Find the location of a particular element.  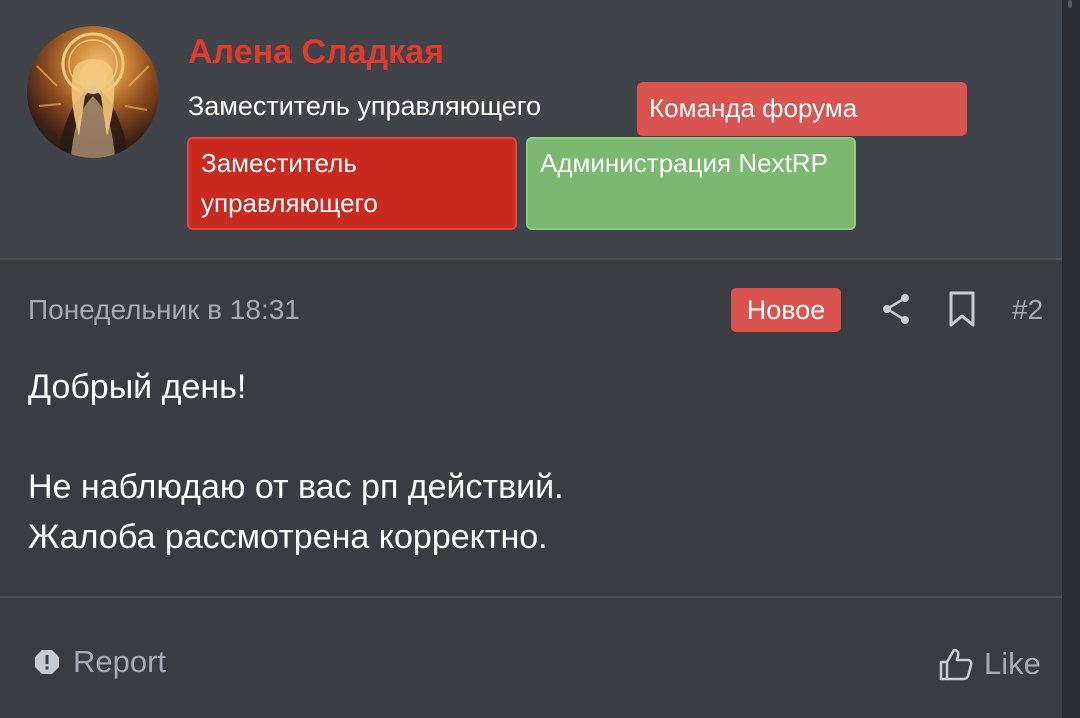

report-label: Report is located at coordinates (120, 661).